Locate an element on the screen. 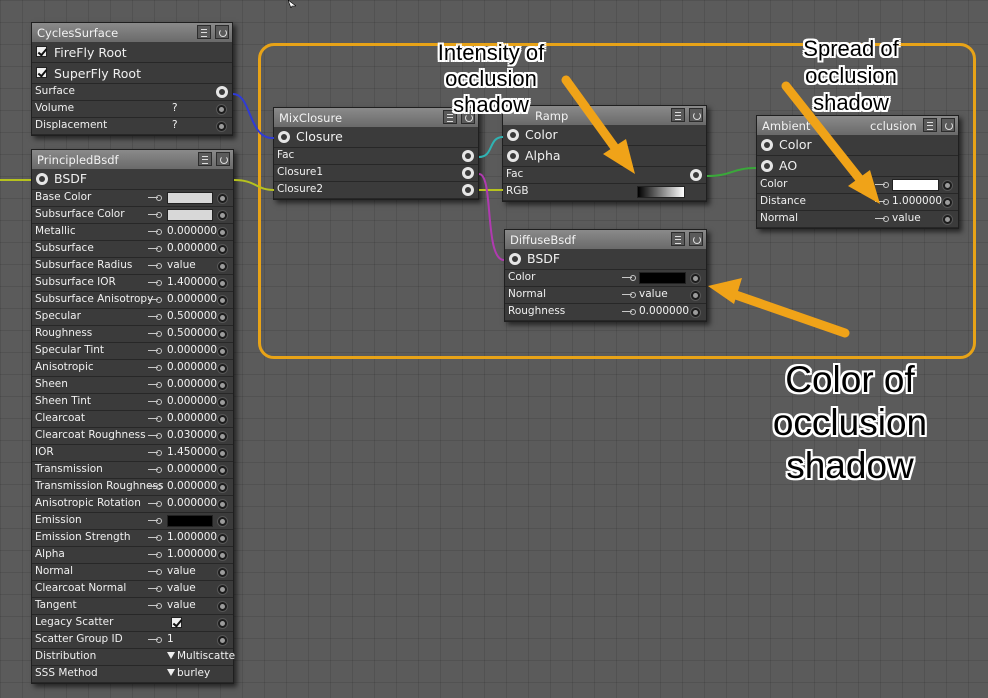 The width and height of the screenshot is (988, 698). ramp-gradient is located at coordinates (661, 192).